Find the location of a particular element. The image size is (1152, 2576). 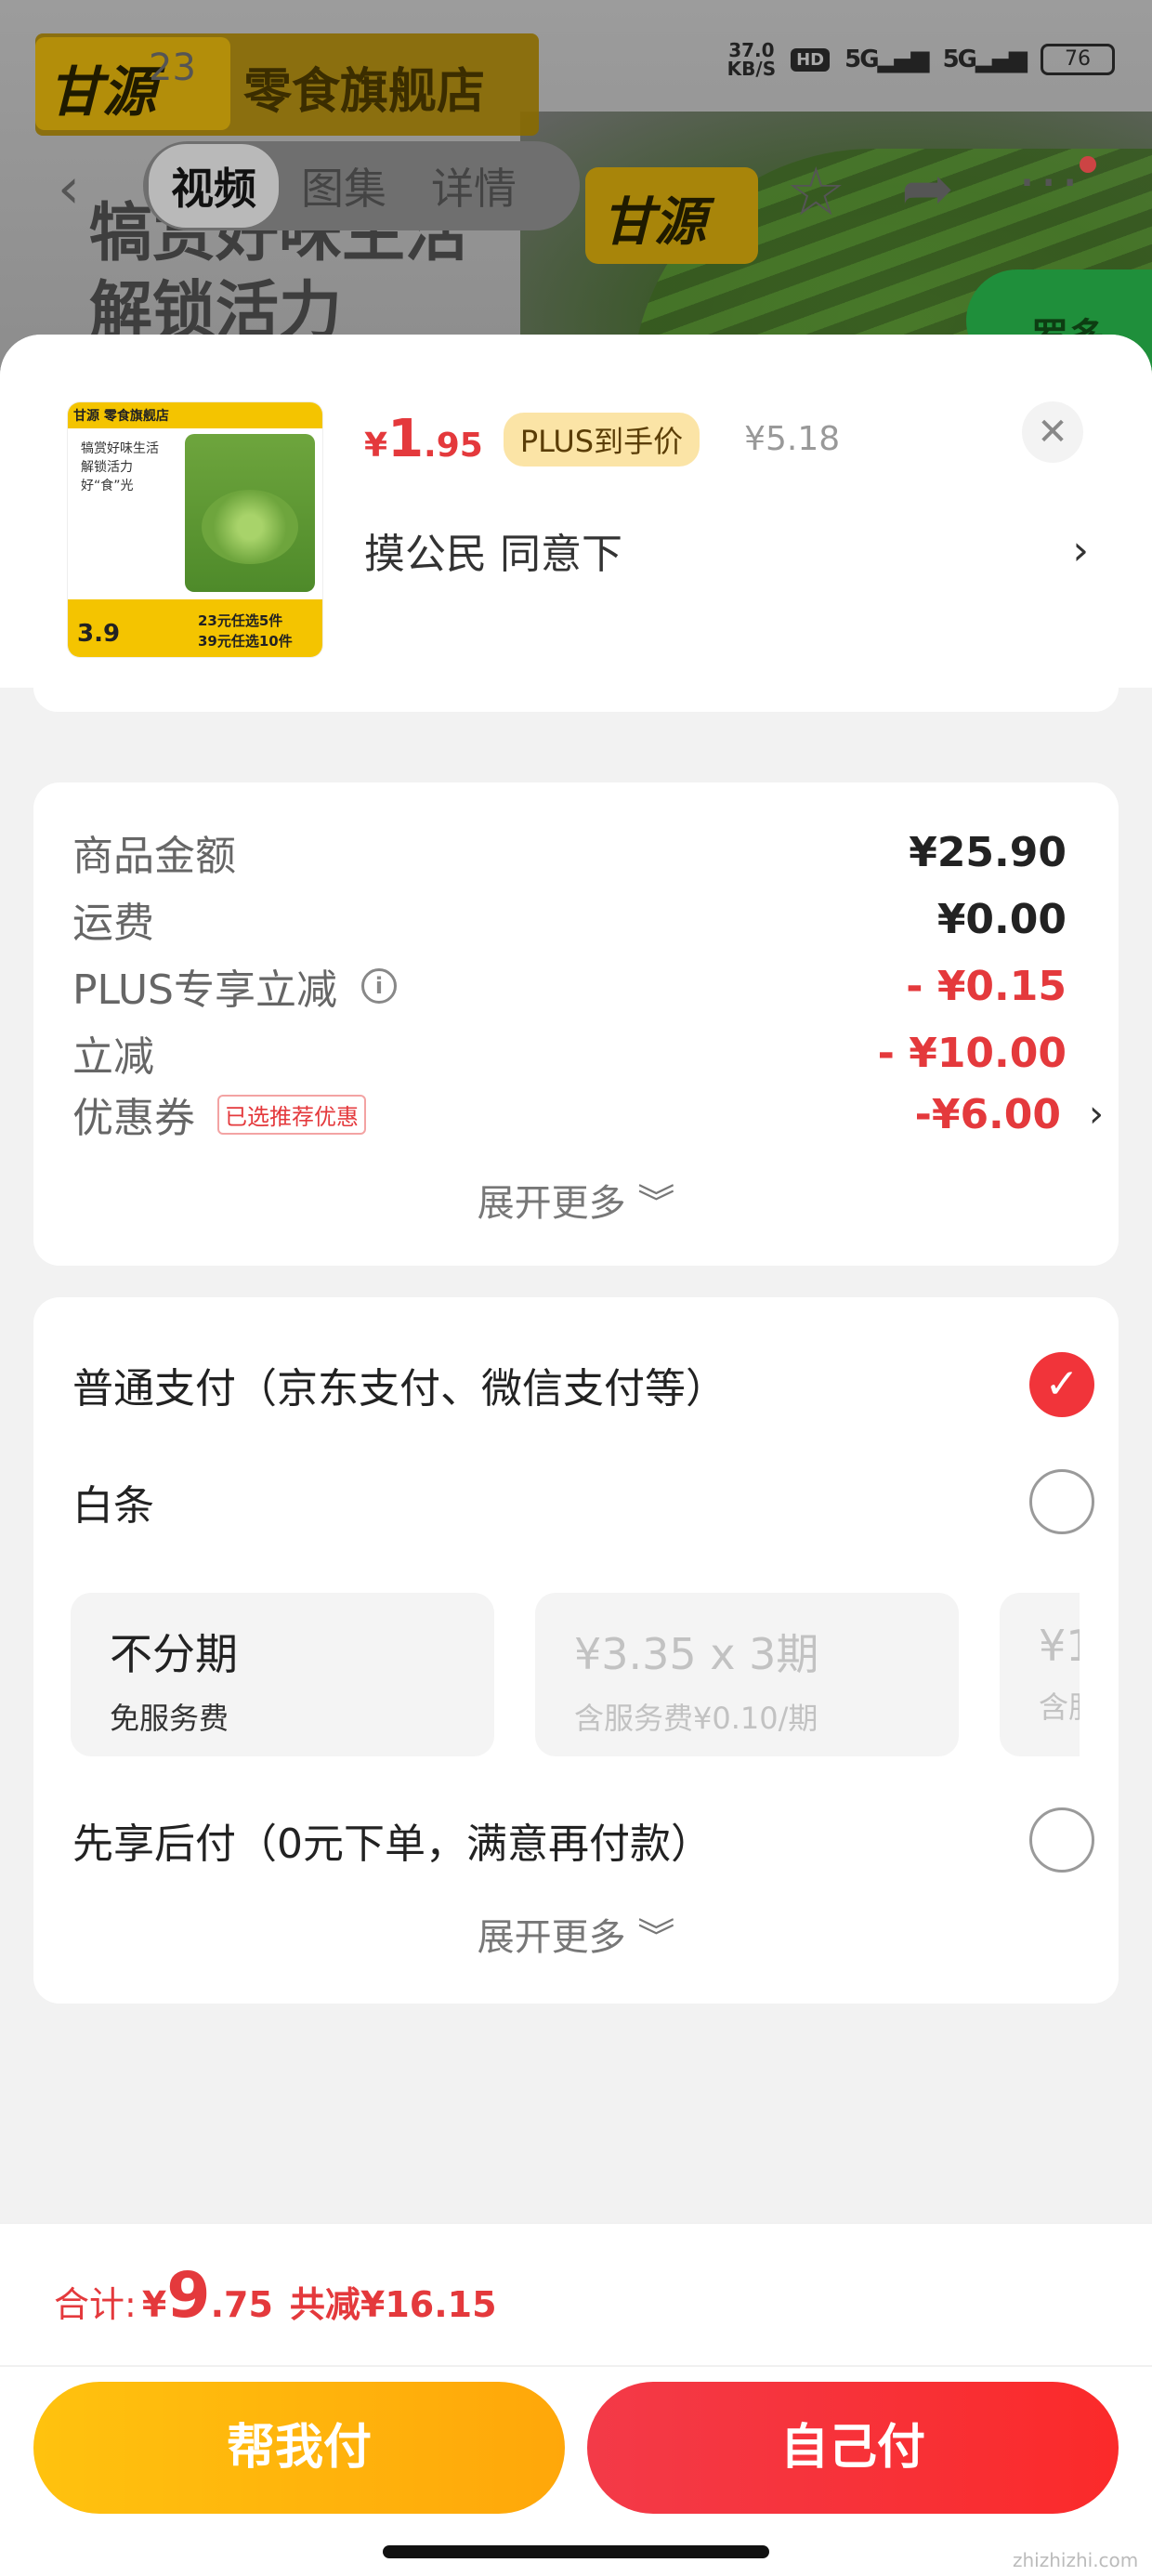

checked-radio-icon: ✓ is located at coordinates (1061, 1384).